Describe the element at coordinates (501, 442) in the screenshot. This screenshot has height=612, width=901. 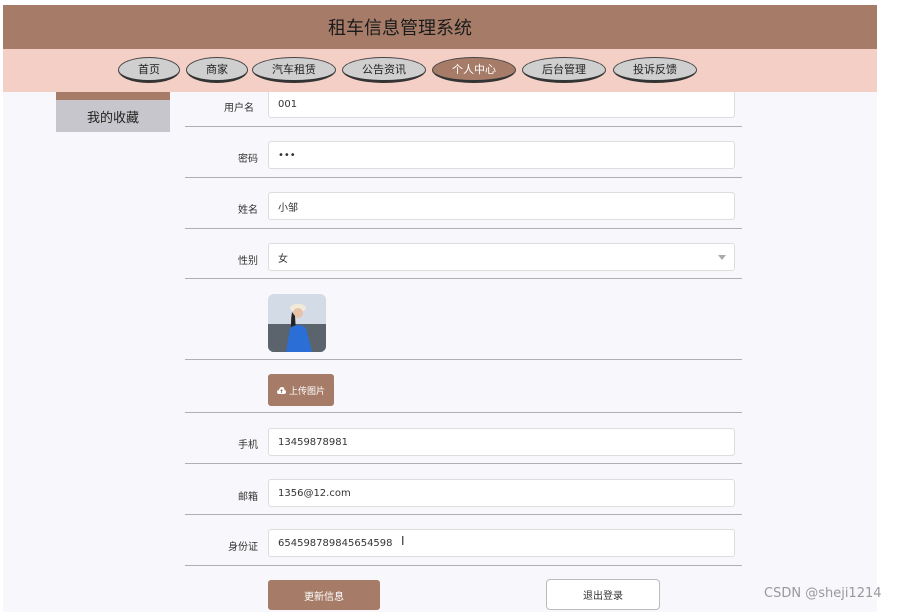
I see `phone-input: 13459878981` at that location.